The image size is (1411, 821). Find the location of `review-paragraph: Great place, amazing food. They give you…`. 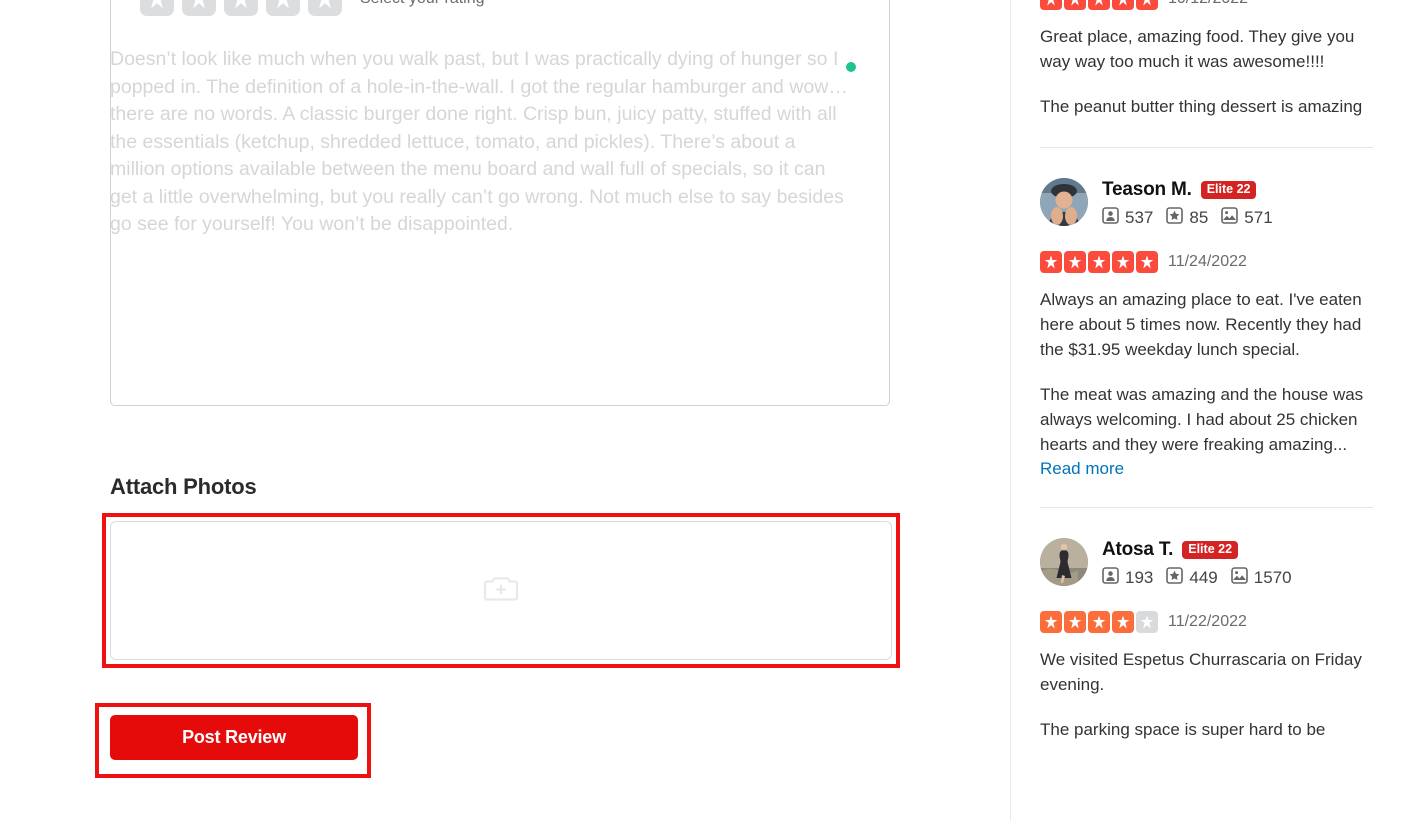

review-paragraph: Great place, amazing food. They give you… is located at coordinates (1197, 49).